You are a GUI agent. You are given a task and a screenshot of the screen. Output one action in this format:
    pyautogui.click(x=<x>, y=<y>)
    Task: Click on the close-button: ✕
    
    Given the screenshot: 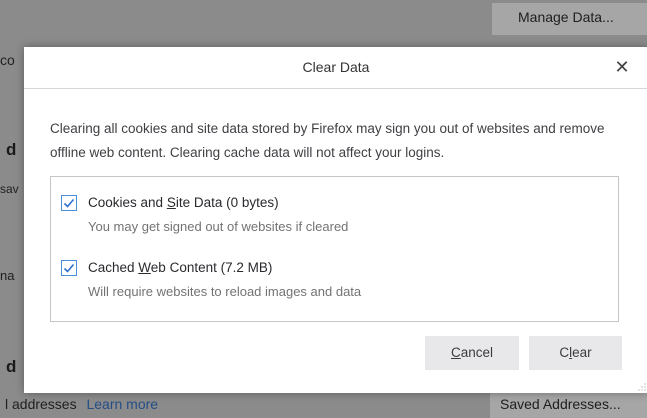 What is the action you would take?
    pyautogui.click(x=622, y=67)
    